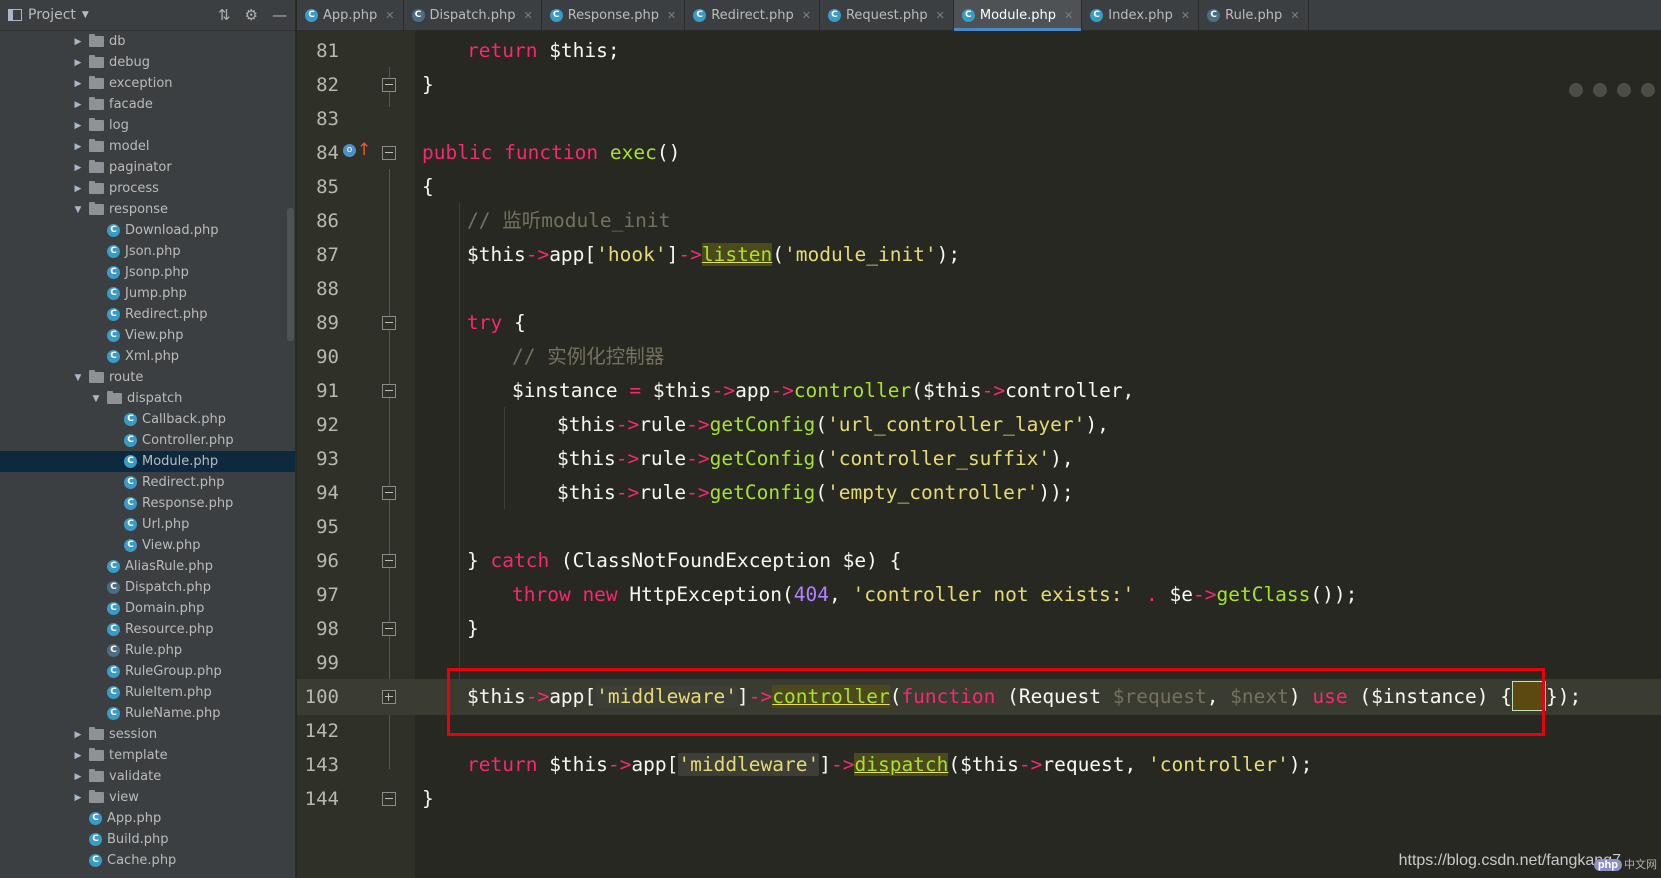 The image size is (1661, 878). I want to click on tree-file: C Domain.php, so click(147, 608).